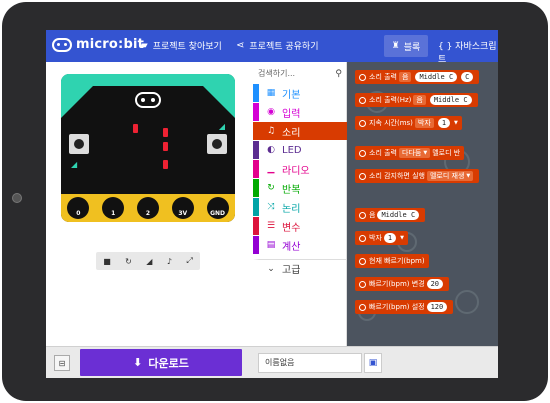 This screenshot has height=403, width=550. What do you see at coordinates (240, 45) in the screenshot?
I see `share-icon: ⋖` at bounding box center [240, 45].